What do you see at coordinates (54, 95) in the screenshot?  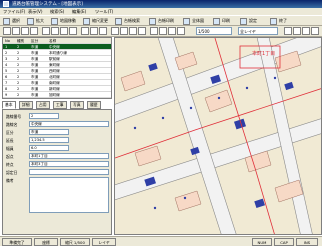 I see `table-cell: 旭町線` at bounding box center [54, 95].